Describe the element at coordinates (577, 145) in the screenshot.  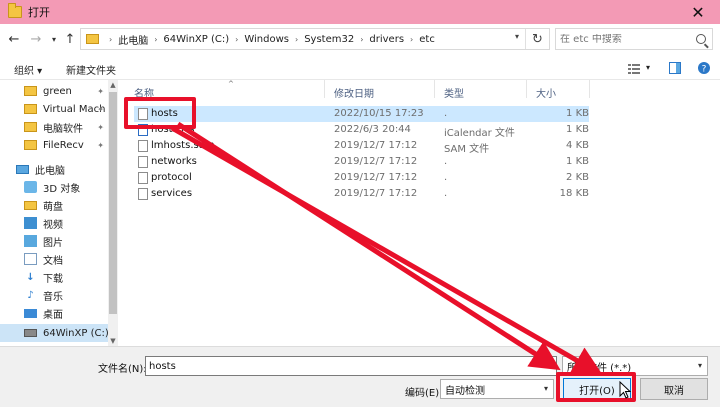
I see `file-size: 4 KB` at that location.